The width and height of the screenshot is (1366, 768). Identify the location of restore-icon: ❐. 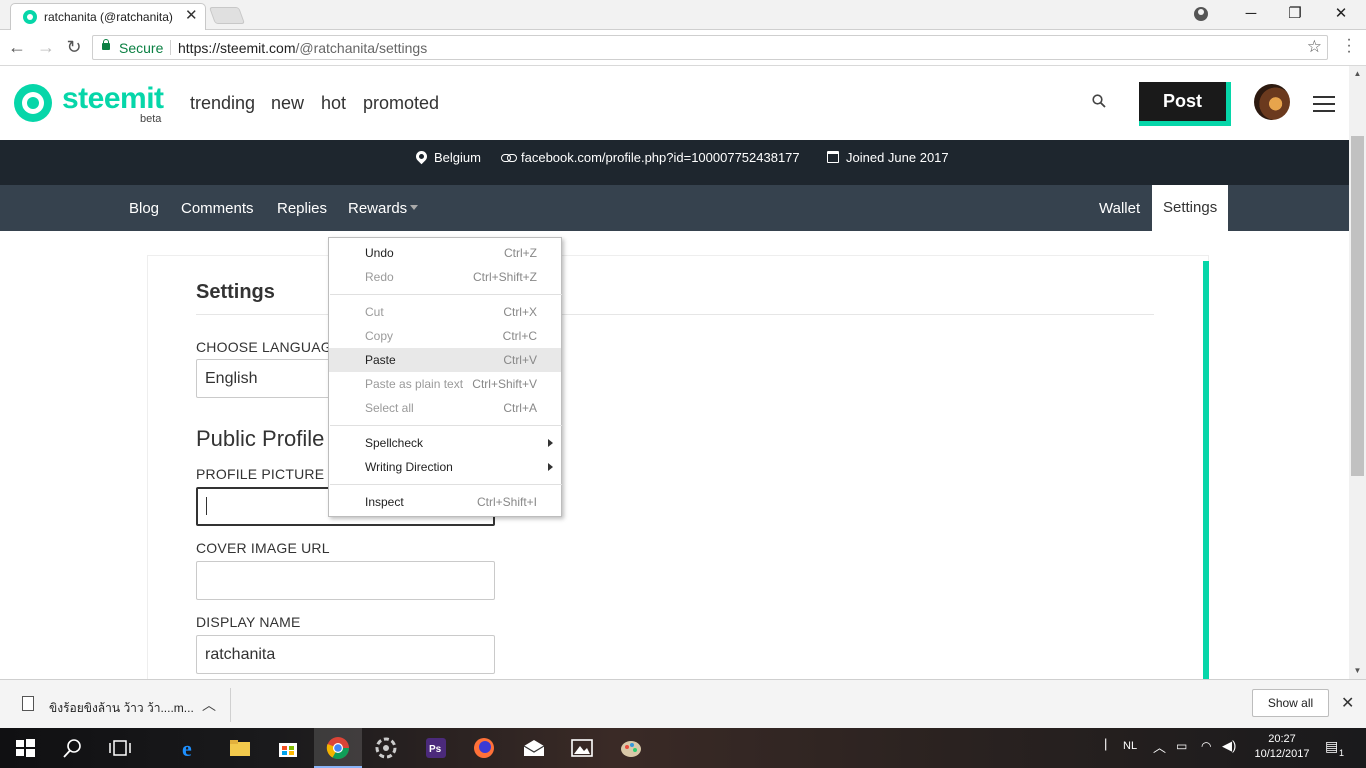
(1295, 14).